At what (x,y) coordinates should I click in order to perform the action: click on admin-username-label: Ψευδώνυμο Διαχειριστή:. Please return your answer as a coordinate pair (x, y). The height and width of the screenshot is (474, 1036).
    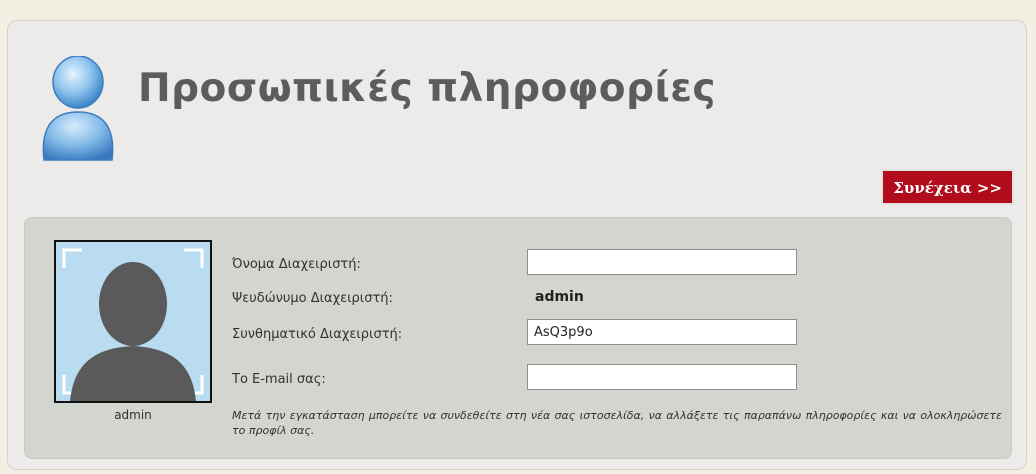
    Looking at the image, I should click on (312, 298).